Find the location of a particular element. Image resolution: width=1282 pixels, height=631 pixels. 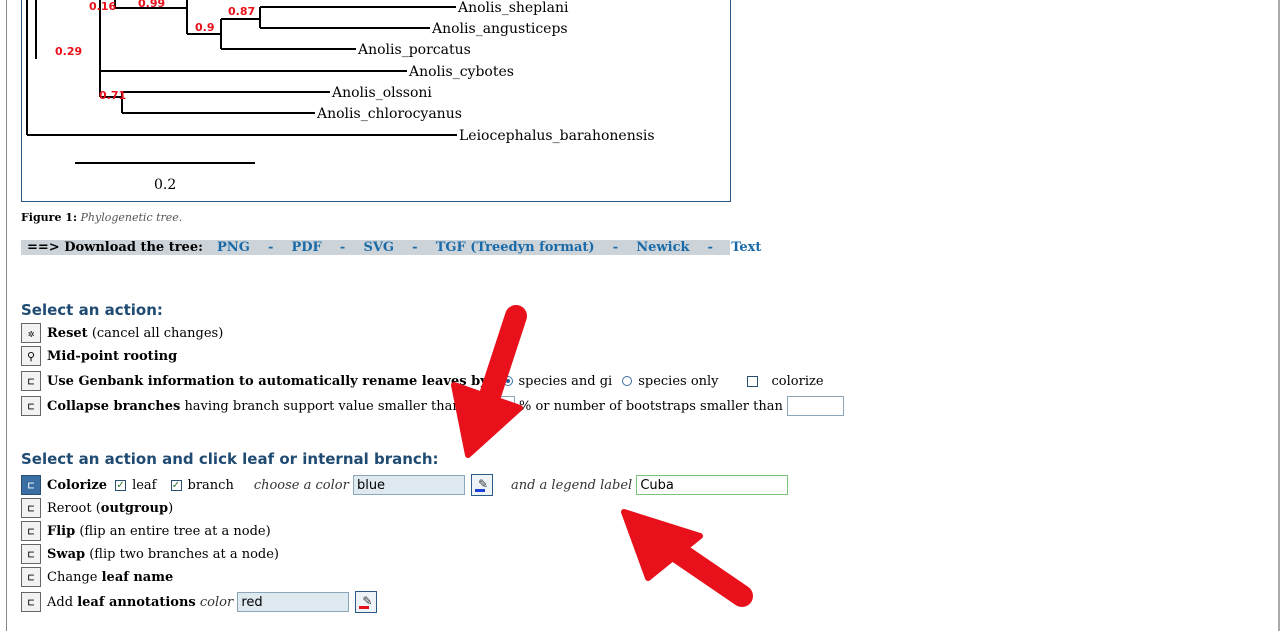

legend-label: and a legend label is located at coordinates (571, 485).